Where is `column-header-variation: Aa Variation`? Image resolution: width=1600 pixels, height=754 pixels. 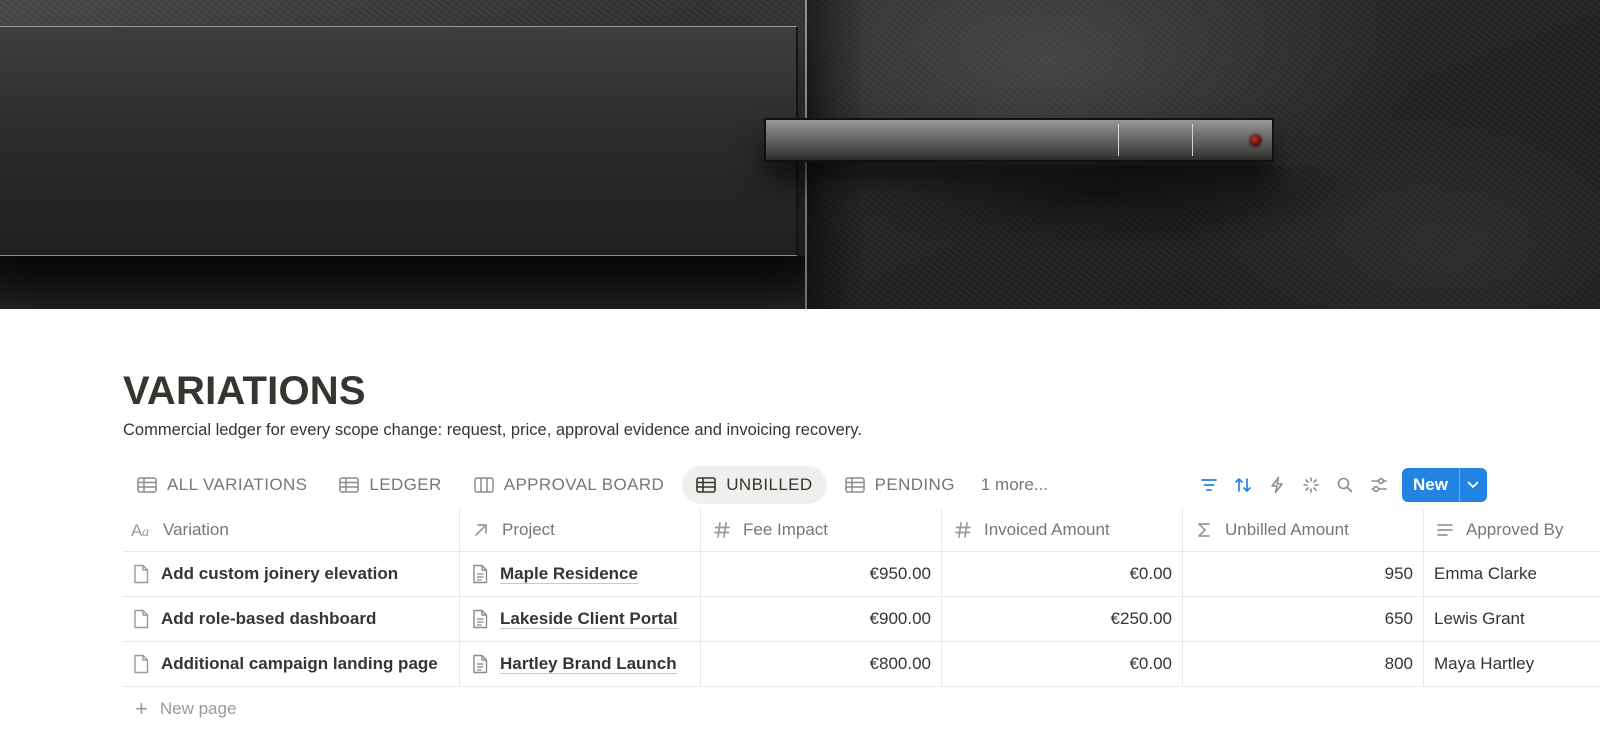
column-header-variation: Aa Variation is located at coordinates (291, 530).